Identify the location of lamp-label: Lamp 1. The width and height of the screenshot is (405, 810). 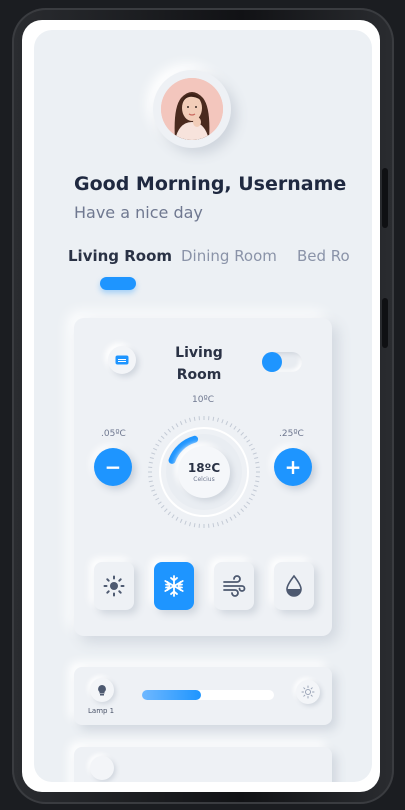
(101, 711).